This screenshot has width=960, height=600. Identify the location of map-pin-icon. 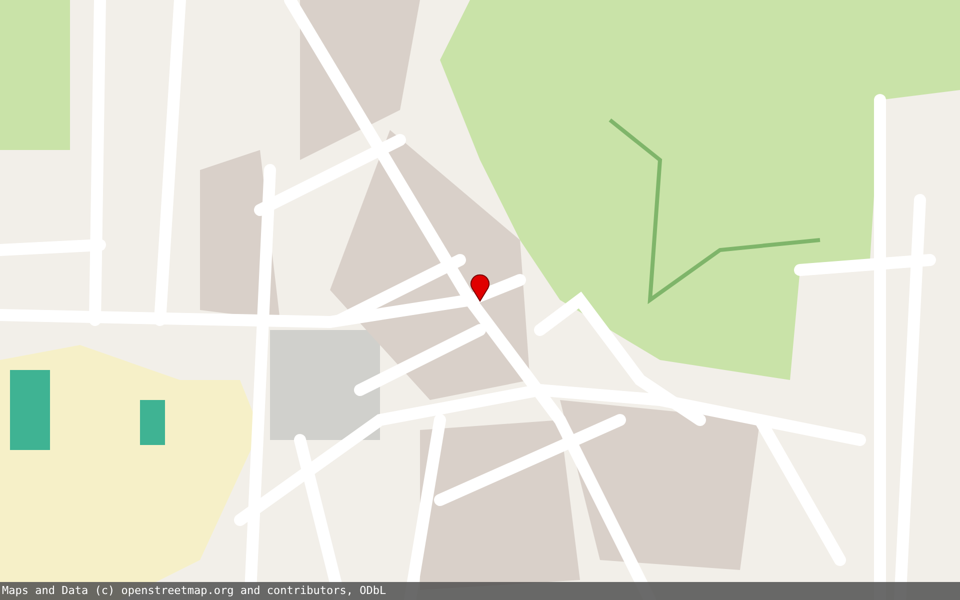
(480, 288).